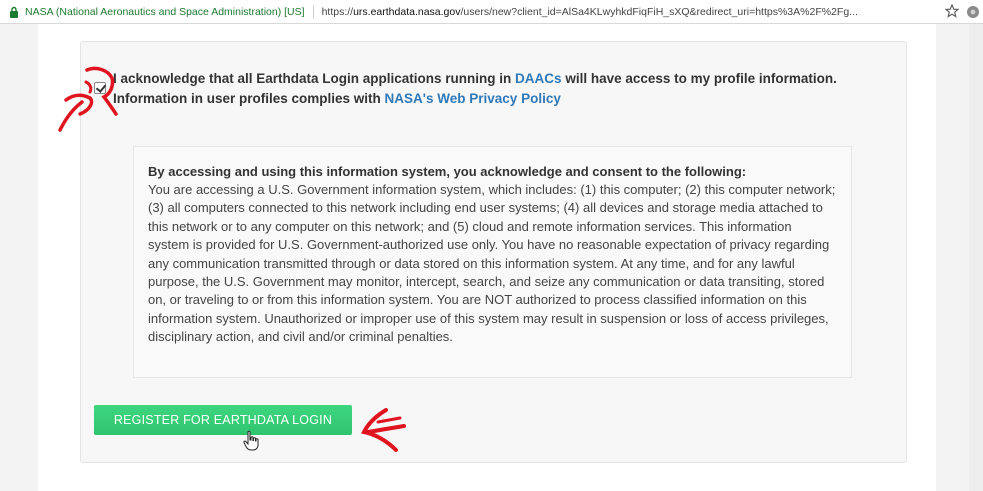 This screenshot has height=491, width=983. What do you see at coordinates (251, 440) in the screenshot?
I see `hand-cursor-icon` at bounding box center [251, 440].